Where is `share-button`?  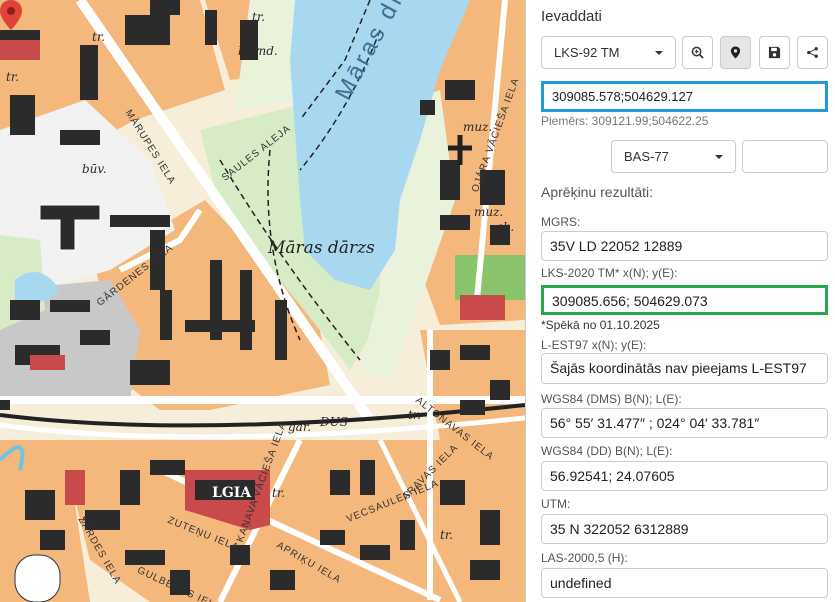
share-button is located at coordinates (812, 52).